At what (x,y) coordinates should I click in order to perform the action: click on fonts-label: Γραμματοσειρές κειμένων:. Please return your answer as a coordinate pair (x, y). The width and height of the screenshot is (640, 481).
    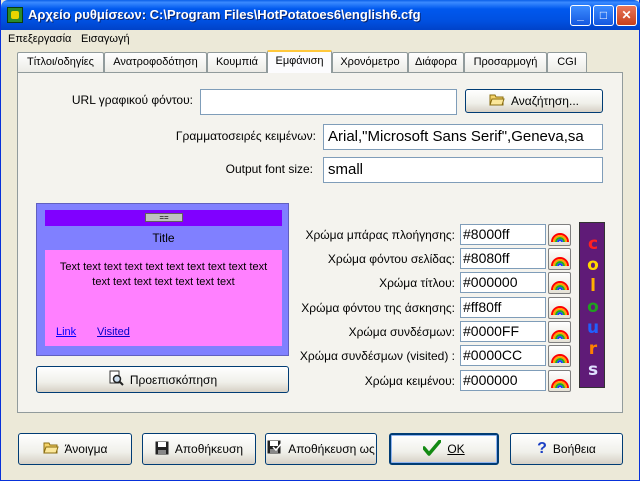
    Looking at the image, I should click on (245, 136).